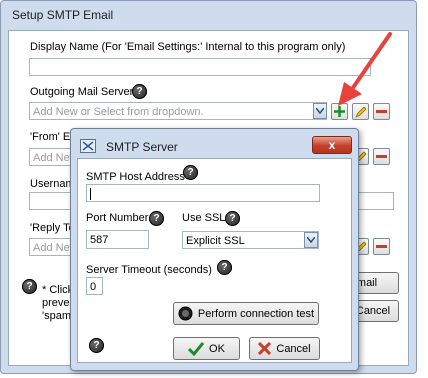  Describe the element at coordinates (63, 15) in the screenshot. I see `window-title: Setup SMTP Email` at that location.